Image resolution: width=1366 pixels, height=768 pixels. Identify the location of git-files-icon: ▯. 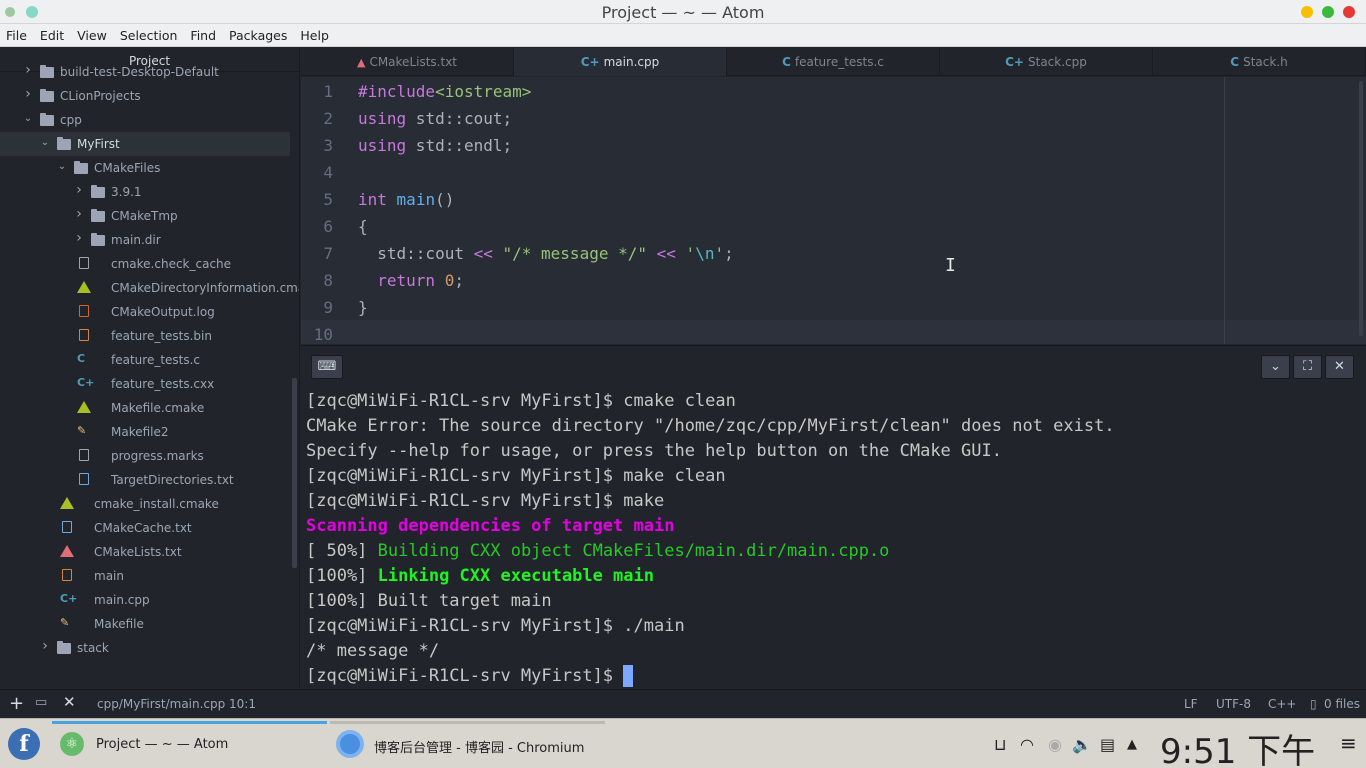
(1313, 704).